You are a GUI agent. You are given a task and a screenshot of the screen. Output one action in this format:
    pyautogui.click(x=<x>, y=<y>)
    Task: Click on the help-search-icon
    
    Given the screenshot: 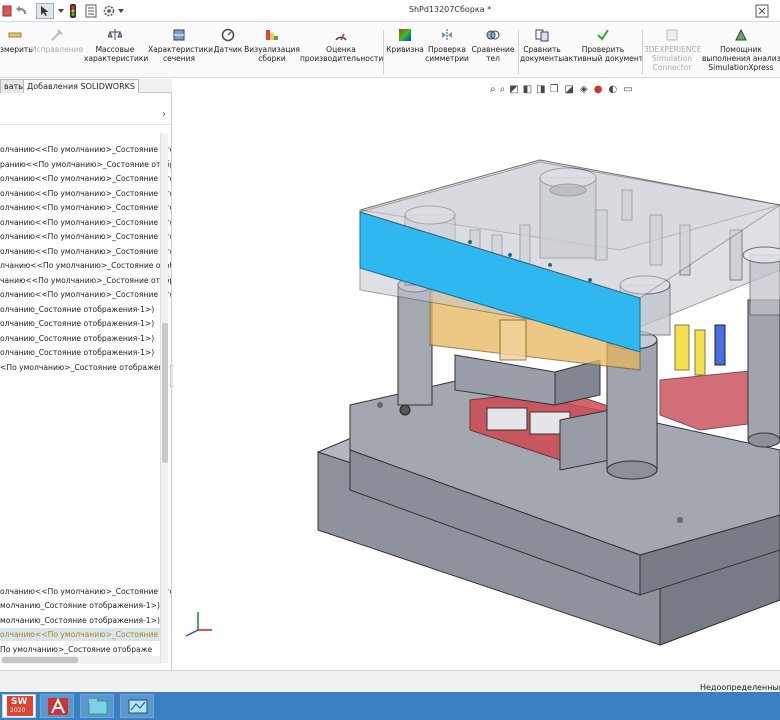 What is the action you would take?
    pyautogui.click(x=762, y=11)
    